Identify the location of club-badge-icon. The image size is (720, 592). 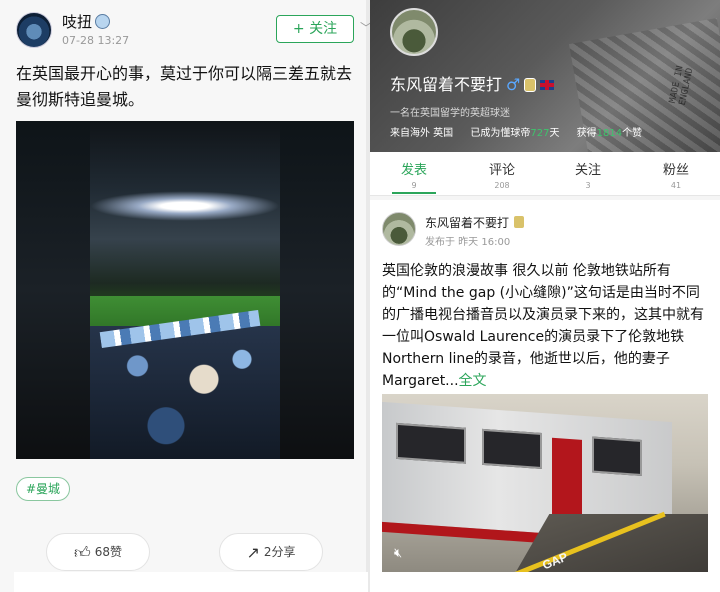
(103, 21).